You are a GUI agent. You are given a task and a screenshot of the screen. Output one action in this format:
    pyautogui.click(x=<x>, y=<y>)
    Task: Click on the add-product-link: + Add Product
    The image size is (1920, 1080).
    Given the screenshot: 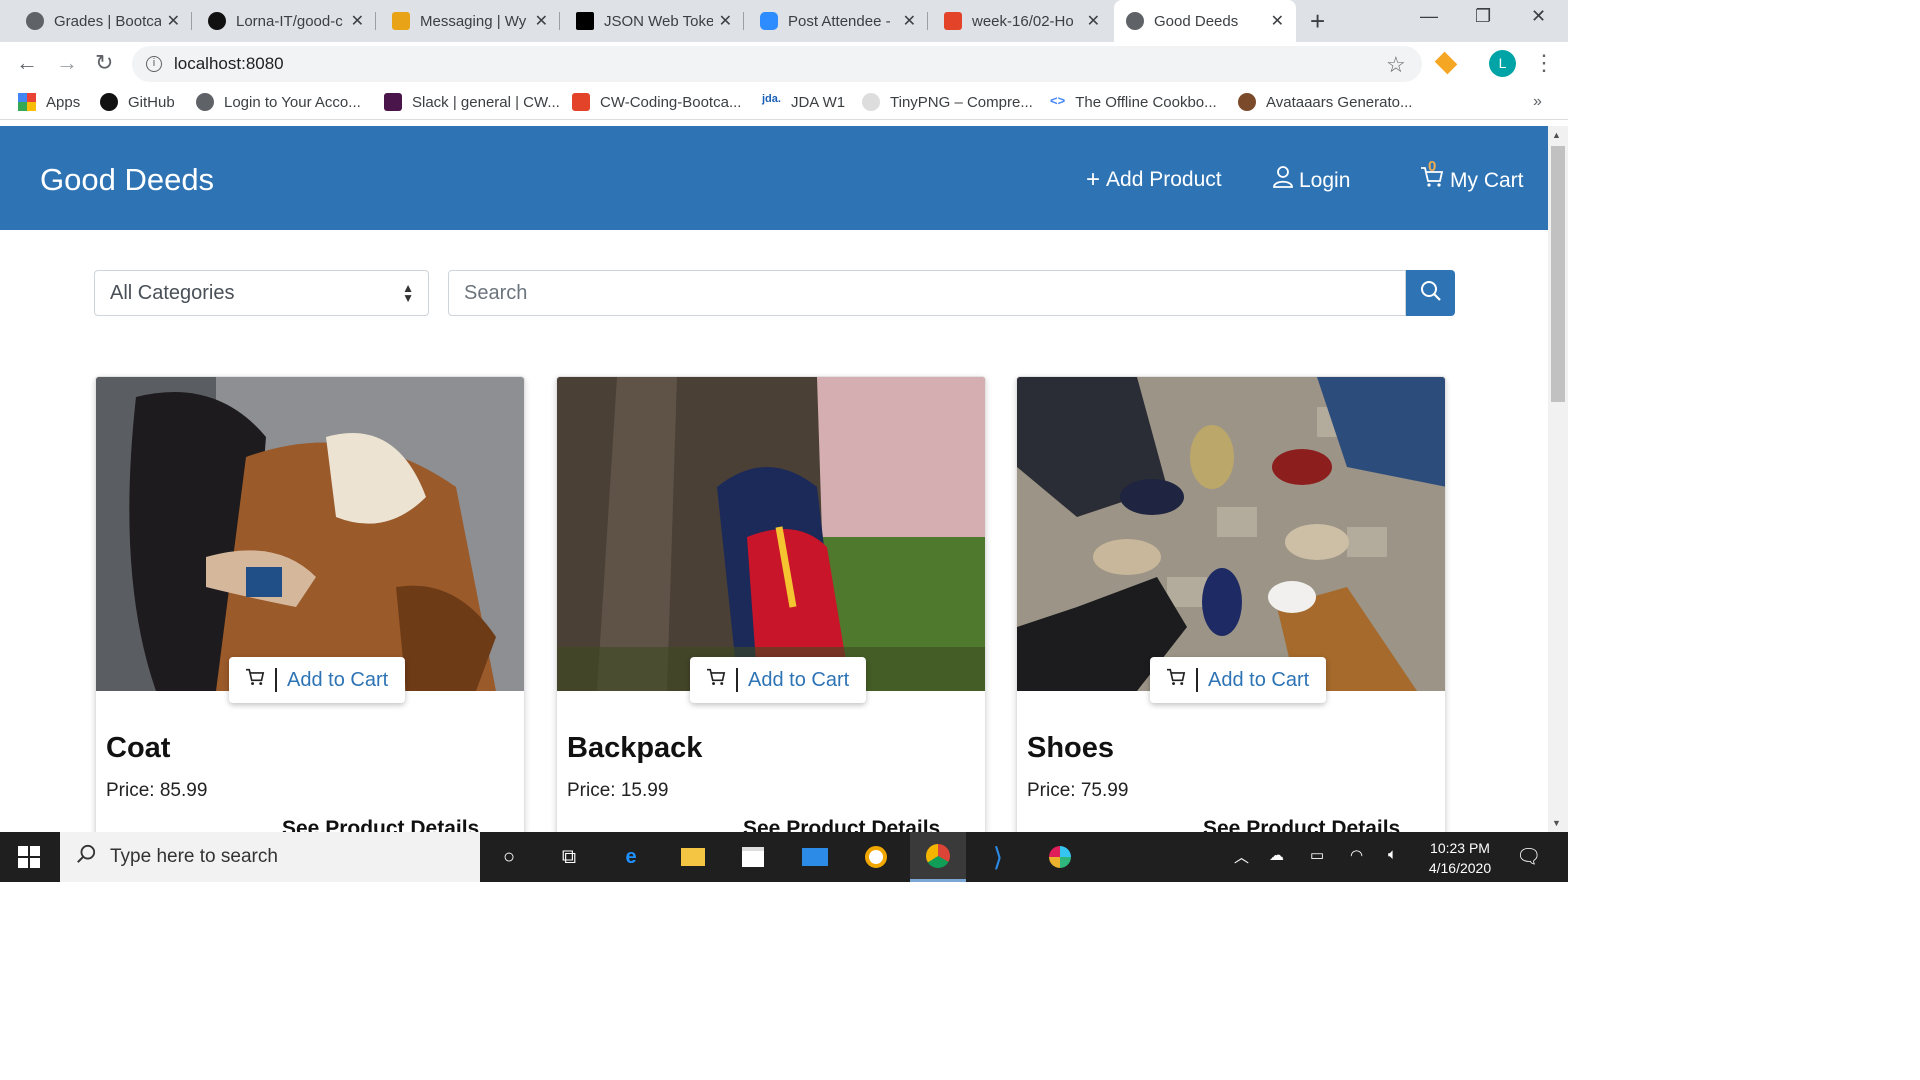 What is the action you would take?
    pyautogui.click(x=1154, y=180)
    